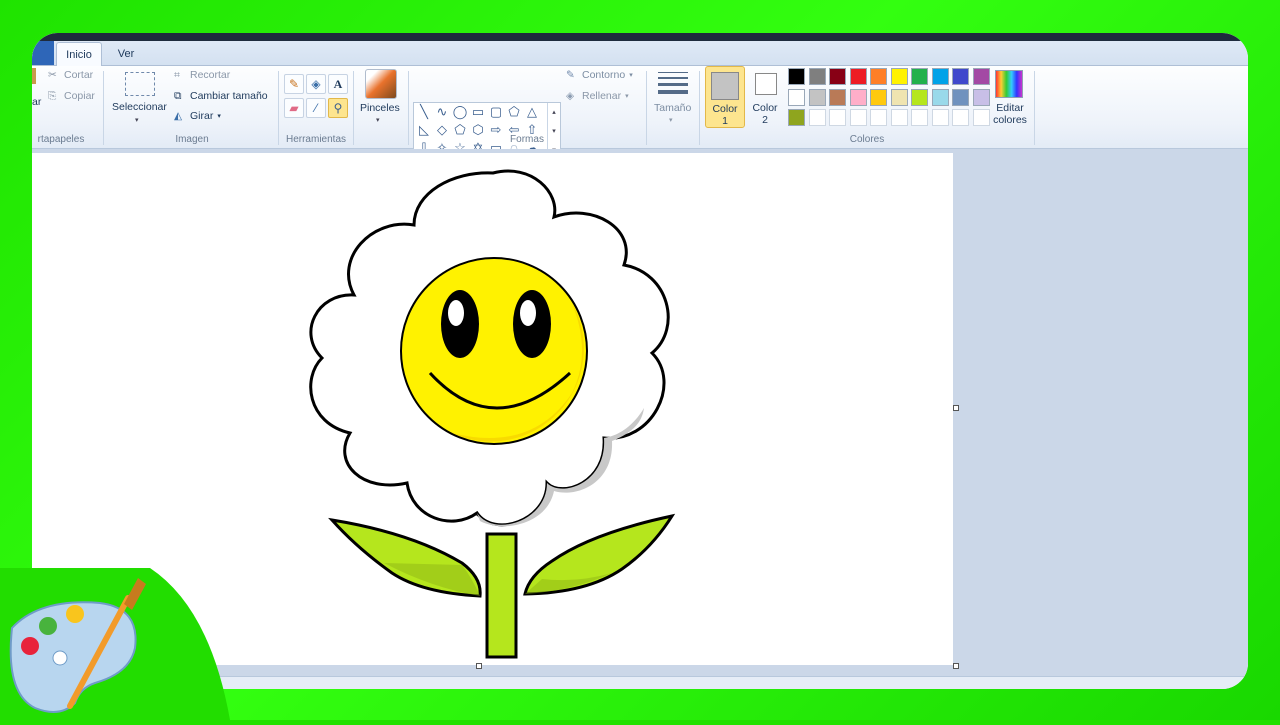 This screenshot has width=1280, height=725. What do you see at coordinates (338, 108) in the screenshot?
I see `magnifier-icon: ⚲` at bounding box center [338, 108].